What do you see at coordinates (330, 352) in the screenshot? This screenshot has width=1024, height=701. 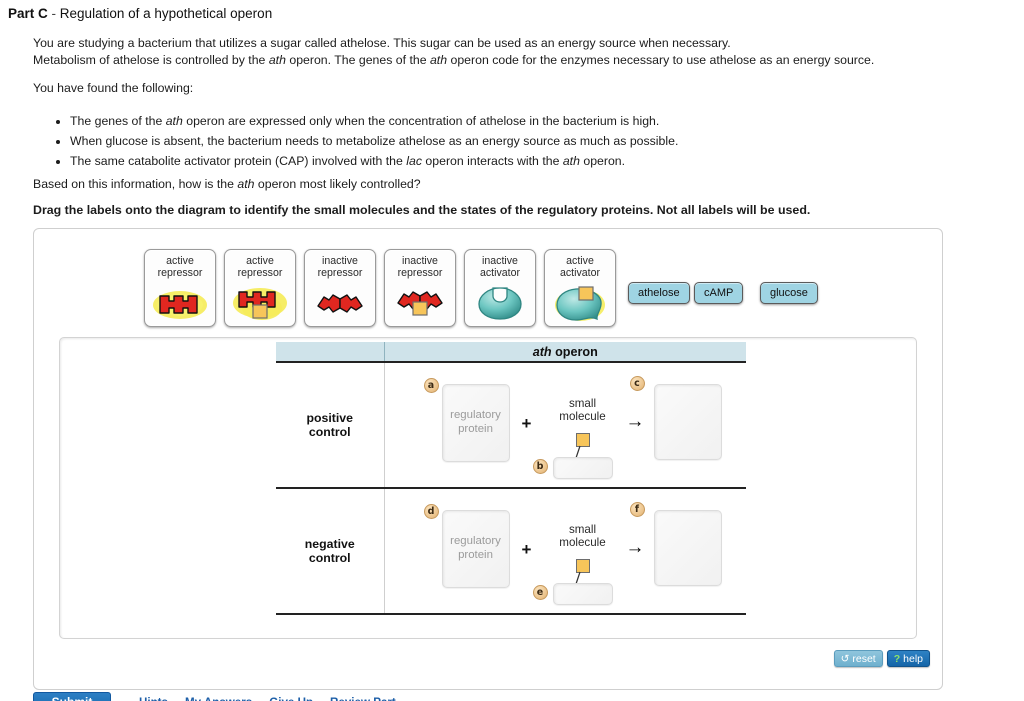 I see `header-cell-blank` at bounding box center [330, 352].